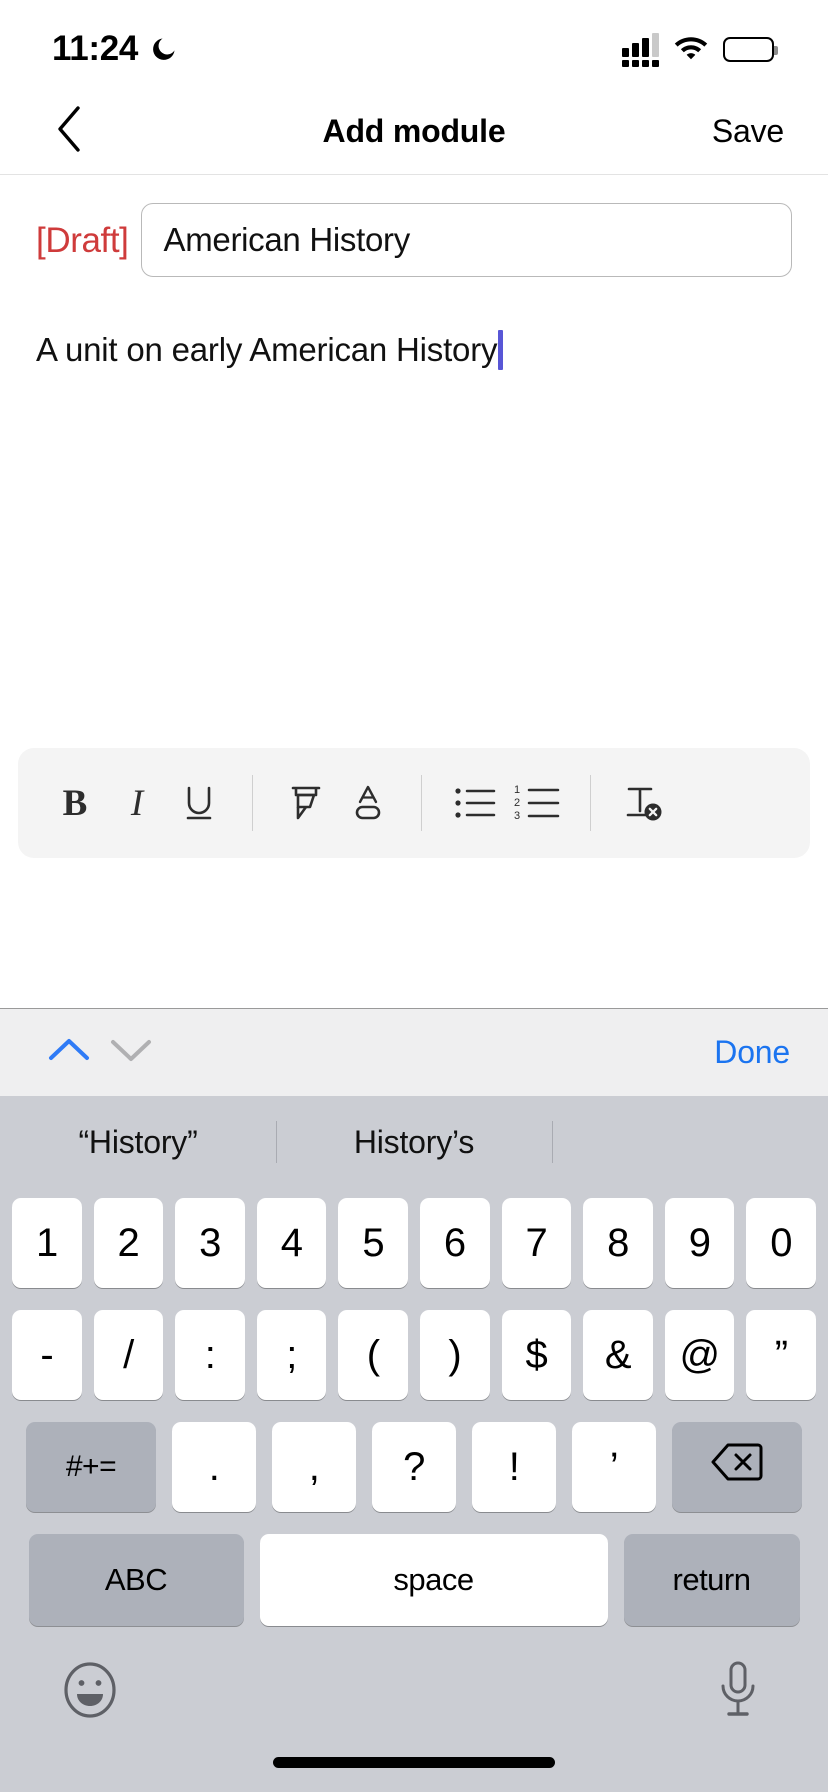 The width and height of the screenshot is (828, 1792). I want to click on key-5: 5, so click(373, 1243).